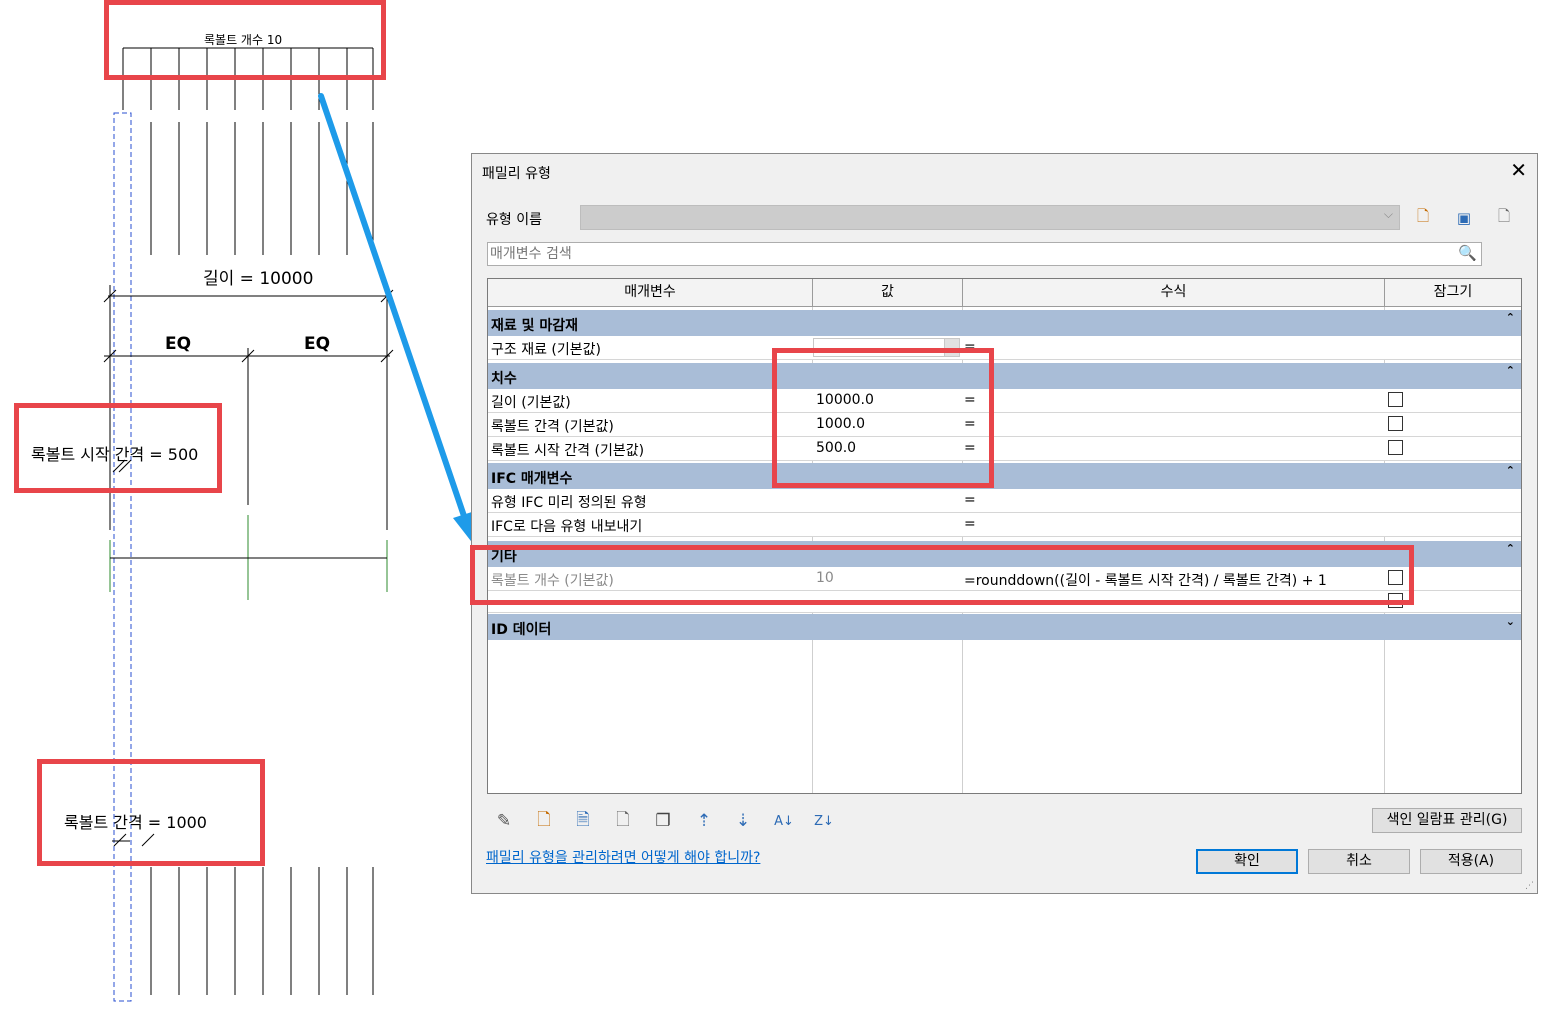  What do you see at coordinates (623, 821) in the screenshot?
I see `duplicate-parameter-icon: 🗋` at bounding box center [623, 821].